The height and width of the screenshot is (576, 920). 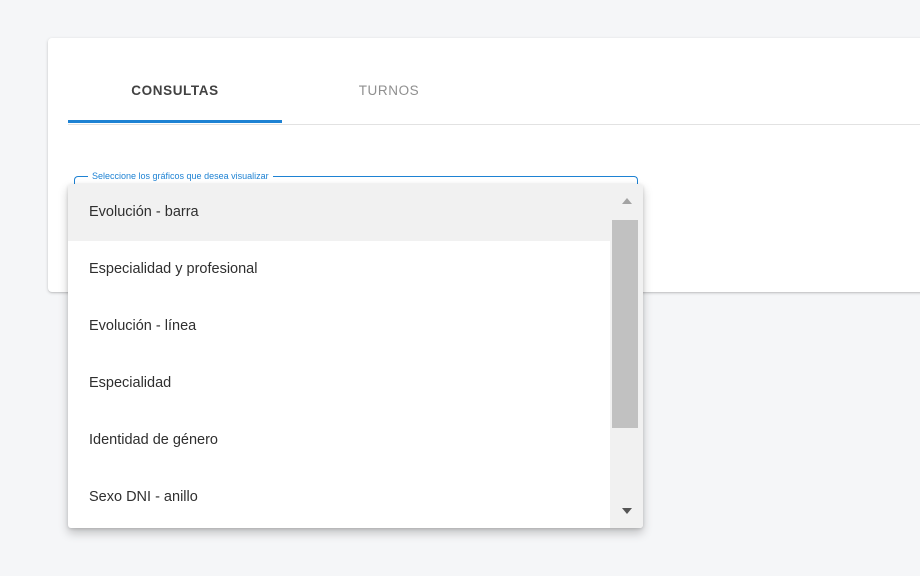 I want to click on option-sexo-dni-anillo: Sexo DNI - anillo, so click(x=339, y=497).